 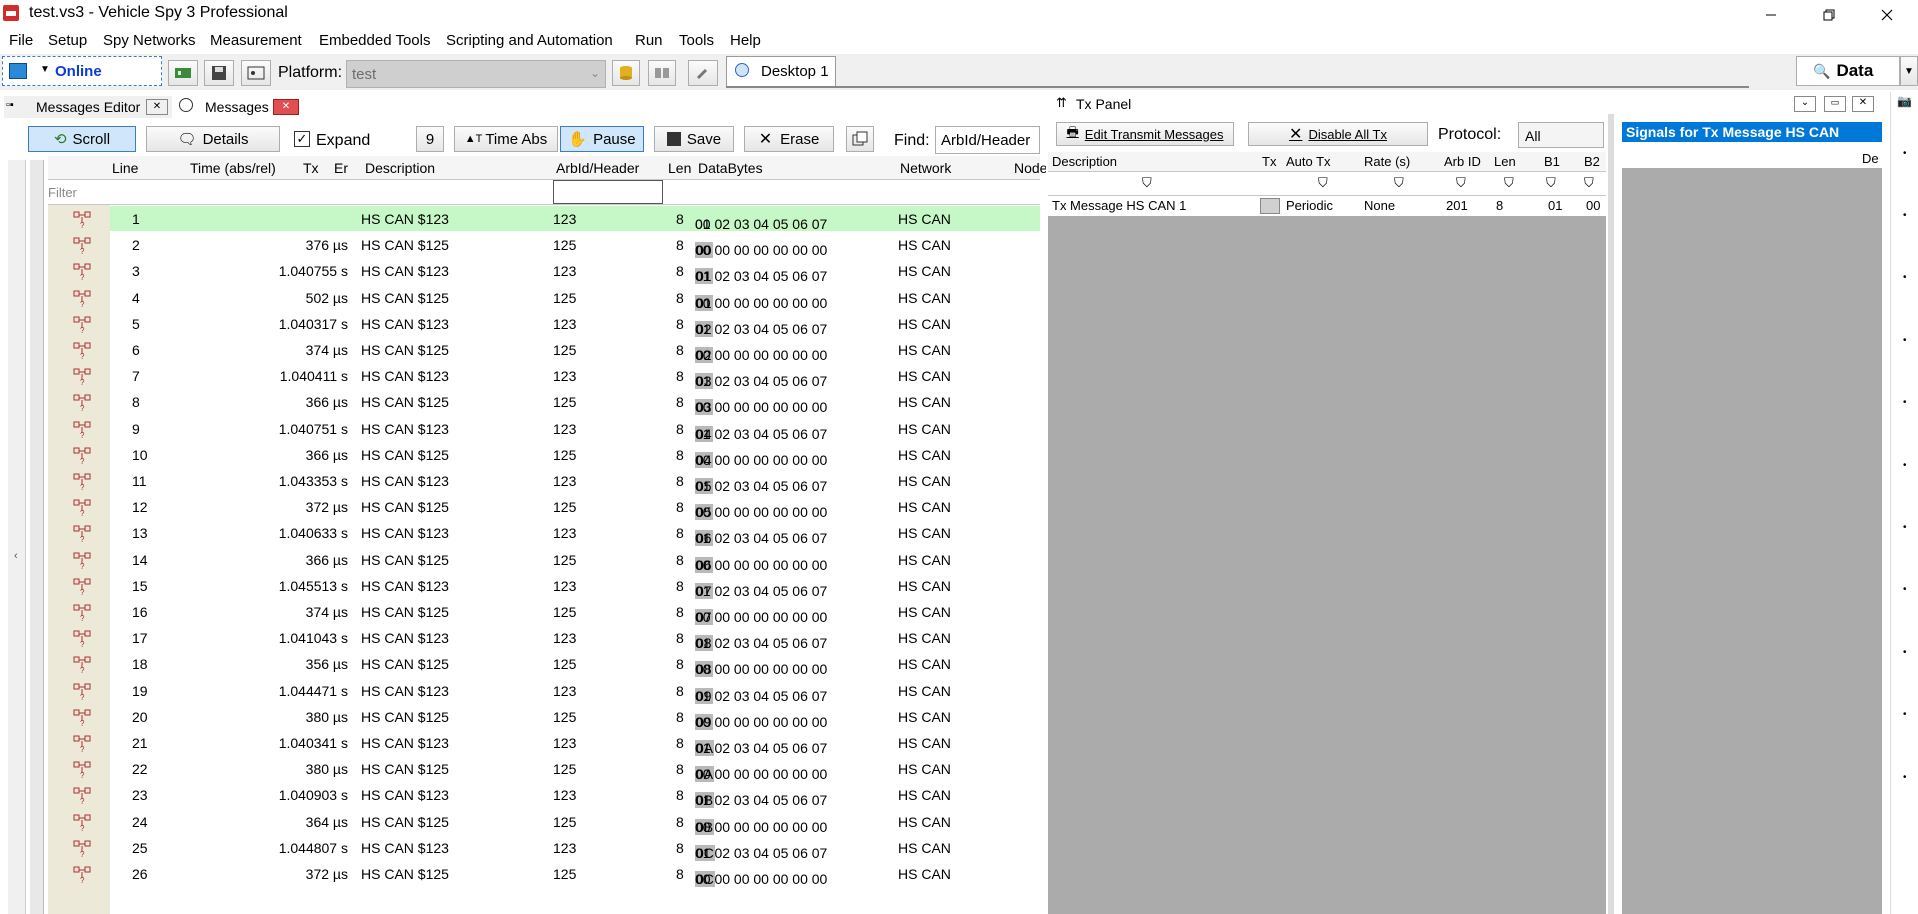 What do you see at coordinates (219, 73) in the screenshot?
I see `save-config-button` at bounding box center [219, 73].